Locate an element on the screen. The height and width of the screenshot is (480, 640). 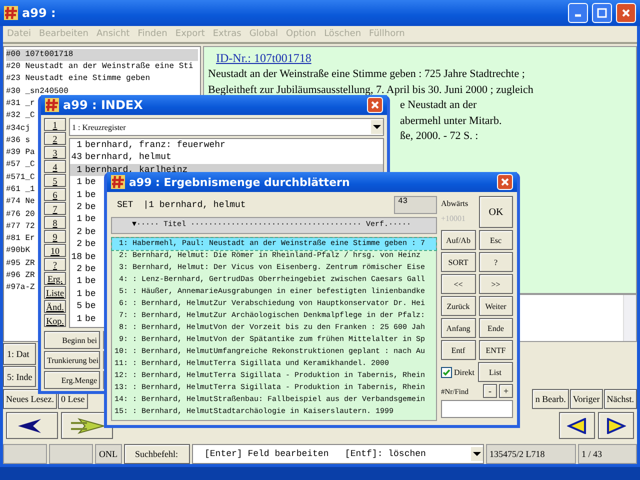
previous-button is located at coordinates (577, 426).